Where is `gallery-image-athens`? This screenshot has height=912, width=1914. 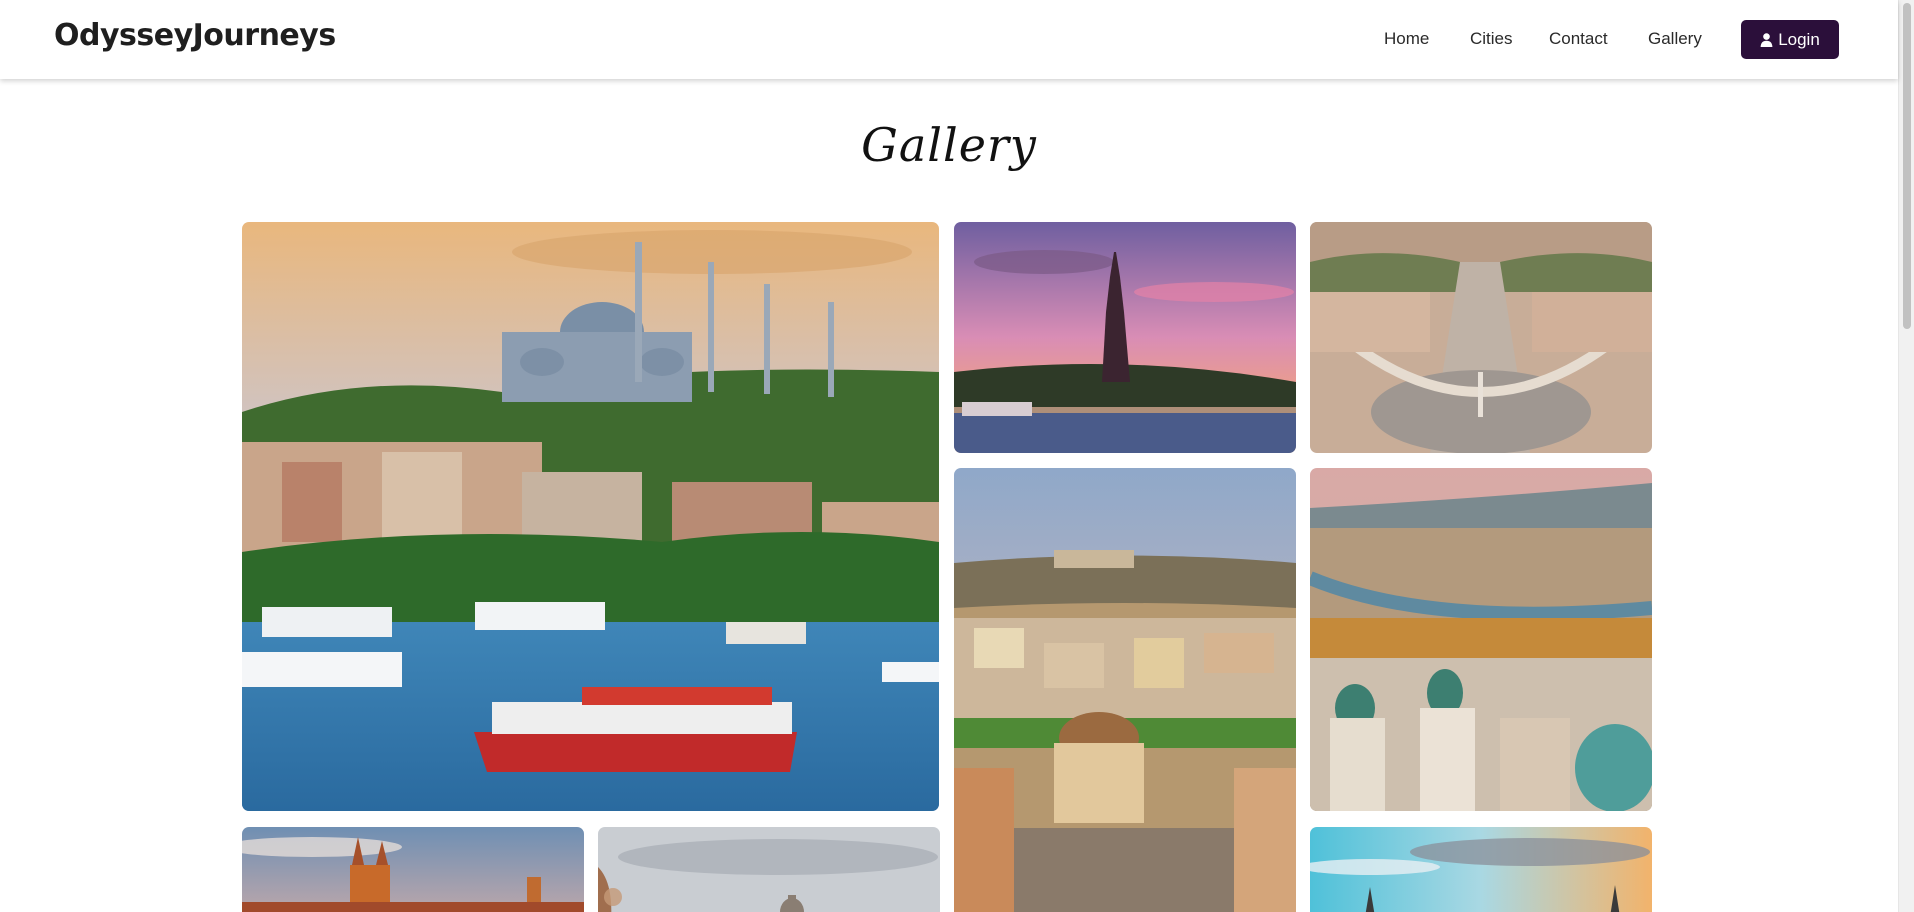
gallery-image-athens is located at coordinates (1125, 690).